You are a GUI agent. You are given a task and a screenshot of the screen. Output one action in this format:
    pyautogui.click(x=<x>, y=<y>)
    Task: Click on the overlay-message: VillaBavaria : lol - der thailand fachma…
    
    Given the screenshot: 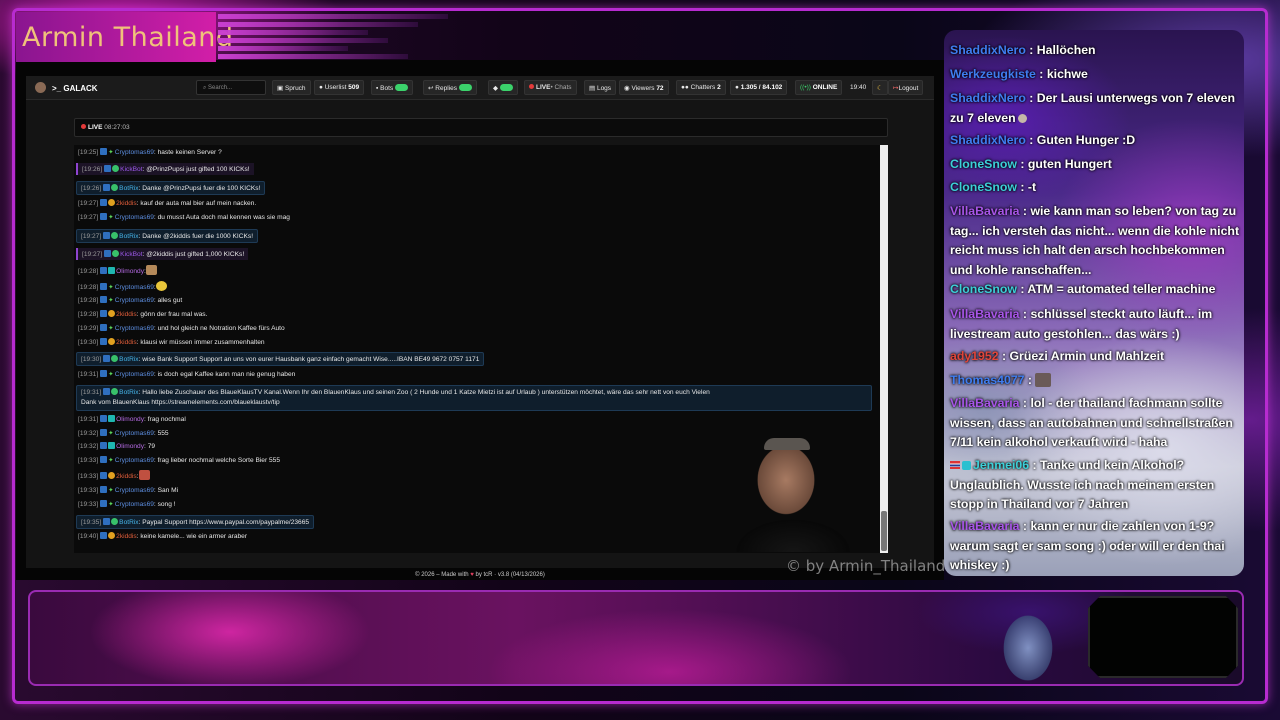 What is the action you would take?
    pyautogui.click(x=1095, y=423)
    